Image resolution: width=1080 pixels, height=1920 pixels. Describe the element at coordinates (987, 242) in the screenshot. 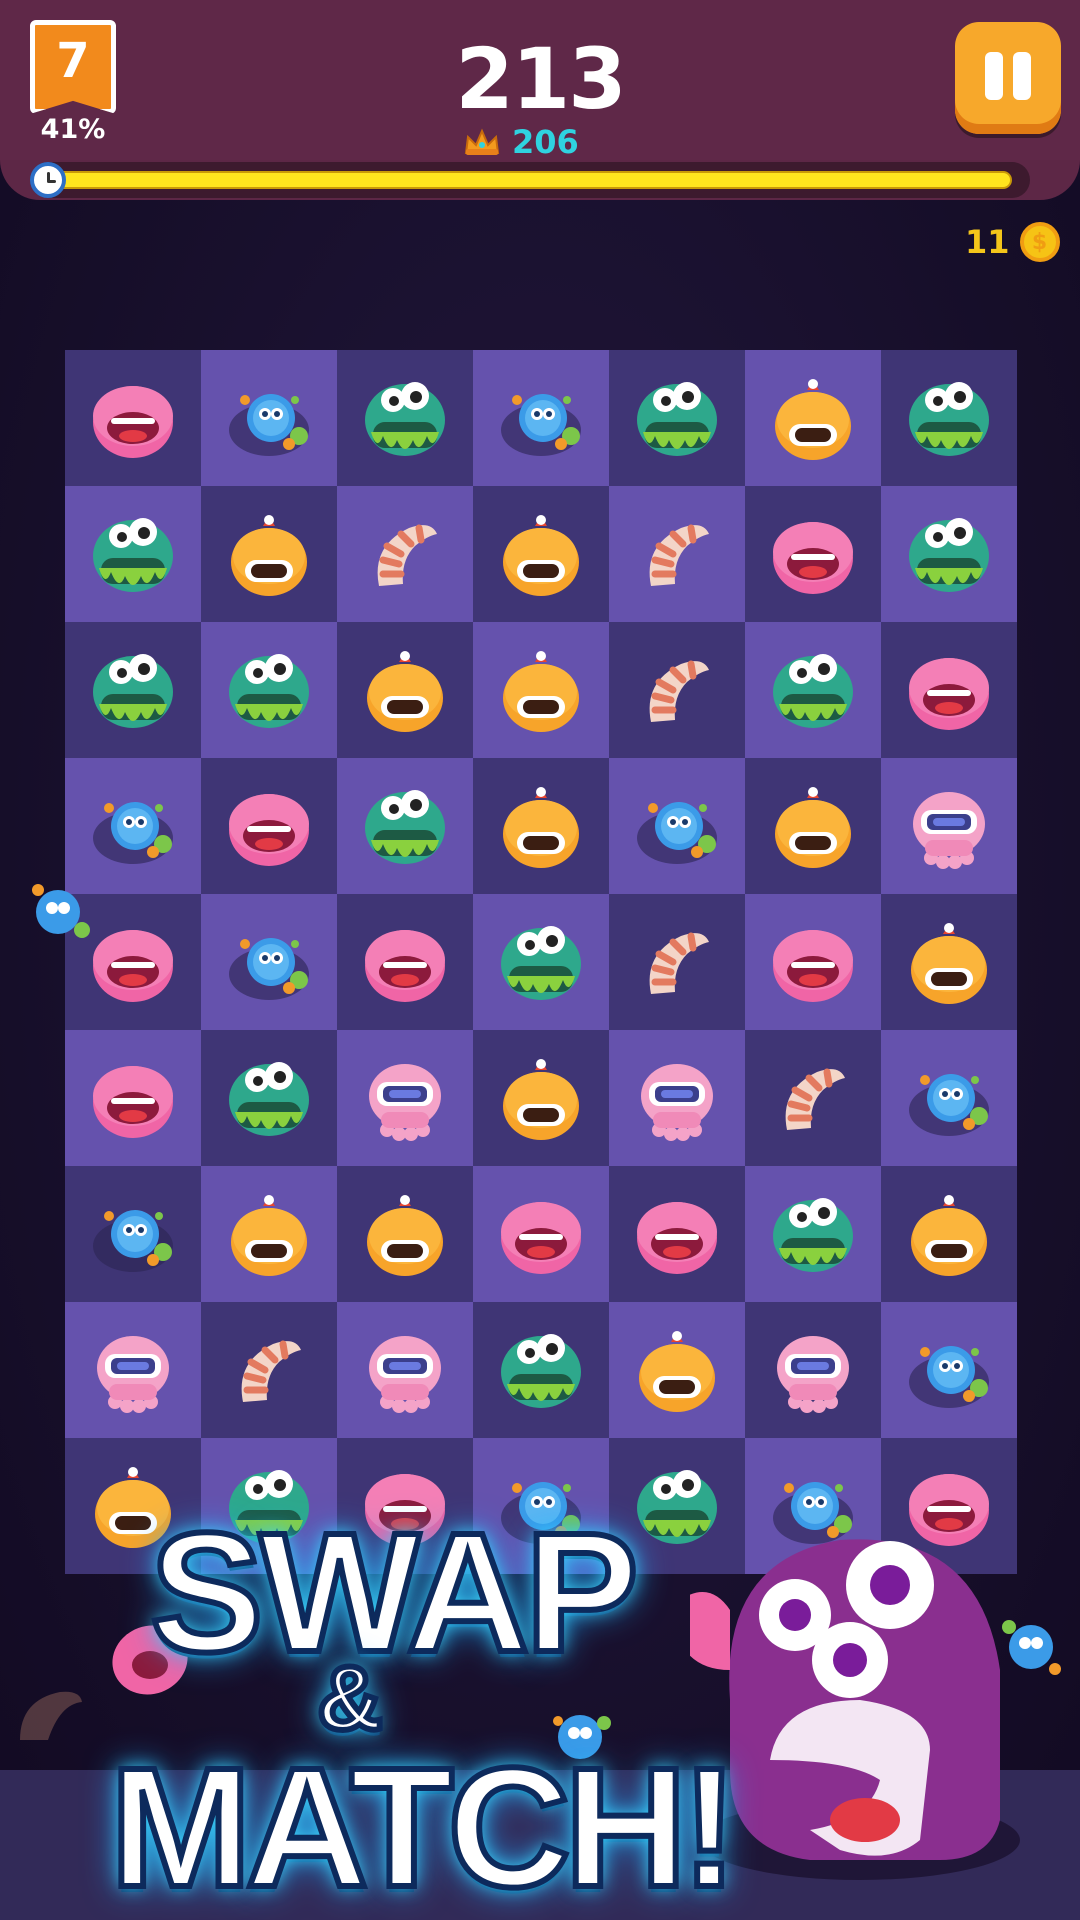

I see `coin-count: 11` at that location.